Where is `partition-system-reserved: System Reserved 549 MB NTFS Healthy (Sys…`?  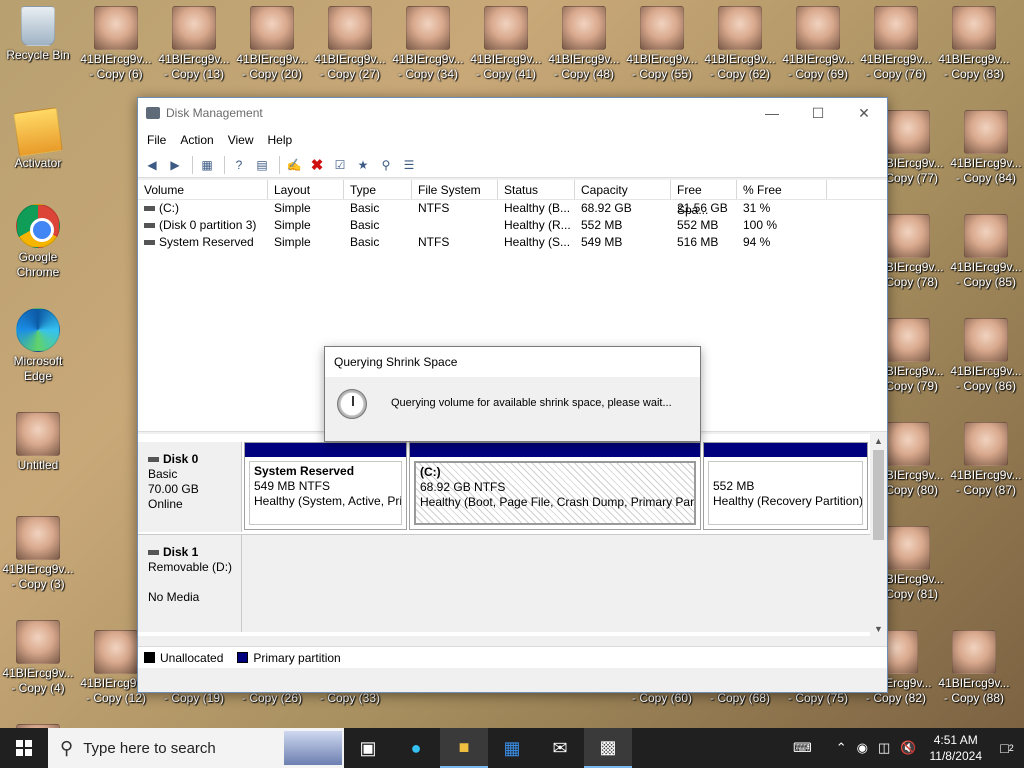
partition-system-reserved: System Reserved 549 MB NTFS Healthy (Sys… is located at coordinates (325, 486).